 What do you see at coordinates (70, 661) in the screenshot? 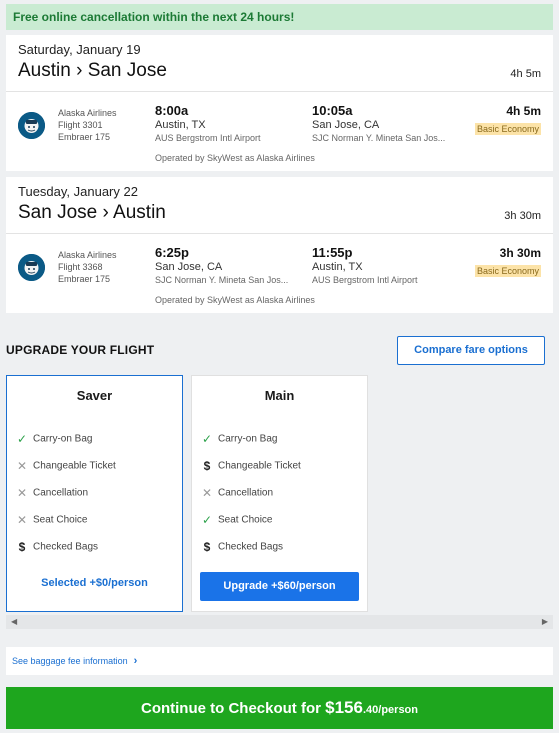
I see `baggage-fee-link-text: See baggage fee information` at bounding box center [70, 661].